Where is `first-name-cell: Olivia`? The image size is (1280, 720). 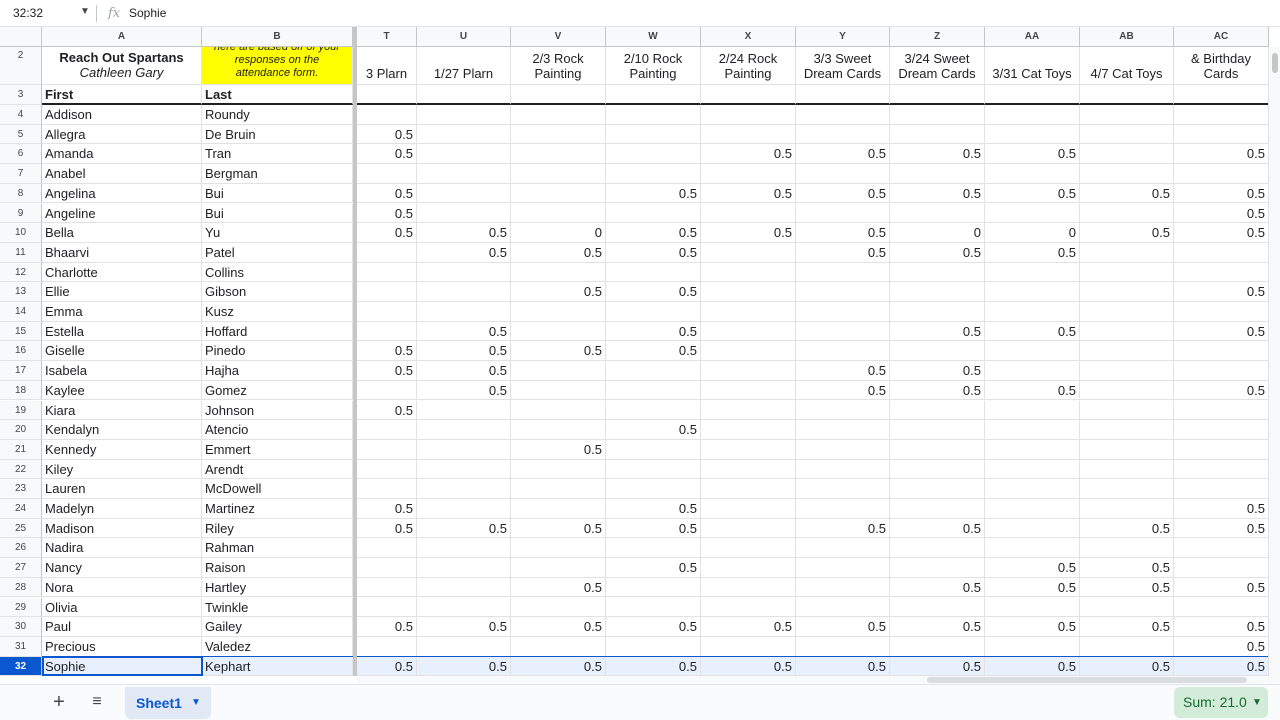 first-name-cell: Olivia is located at coordinates (122, 607).